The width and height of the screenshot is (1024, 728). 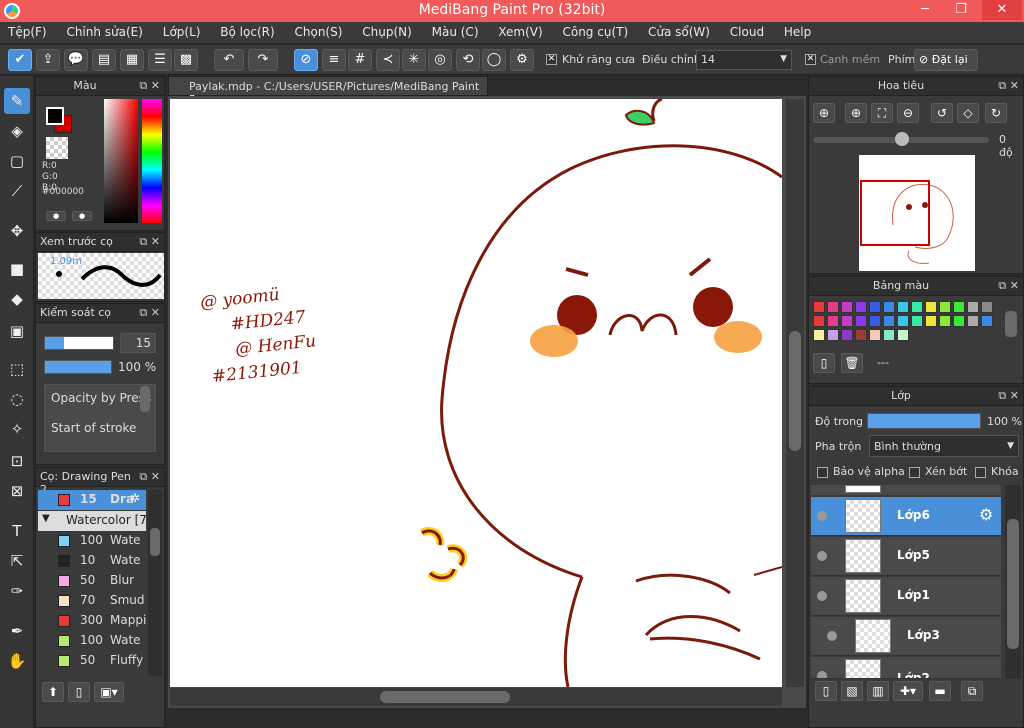 What do you see at coordinates (17, 231) in the screenshot?
I see `move-tool-icon: ✥` at bounding box center [17, 231].